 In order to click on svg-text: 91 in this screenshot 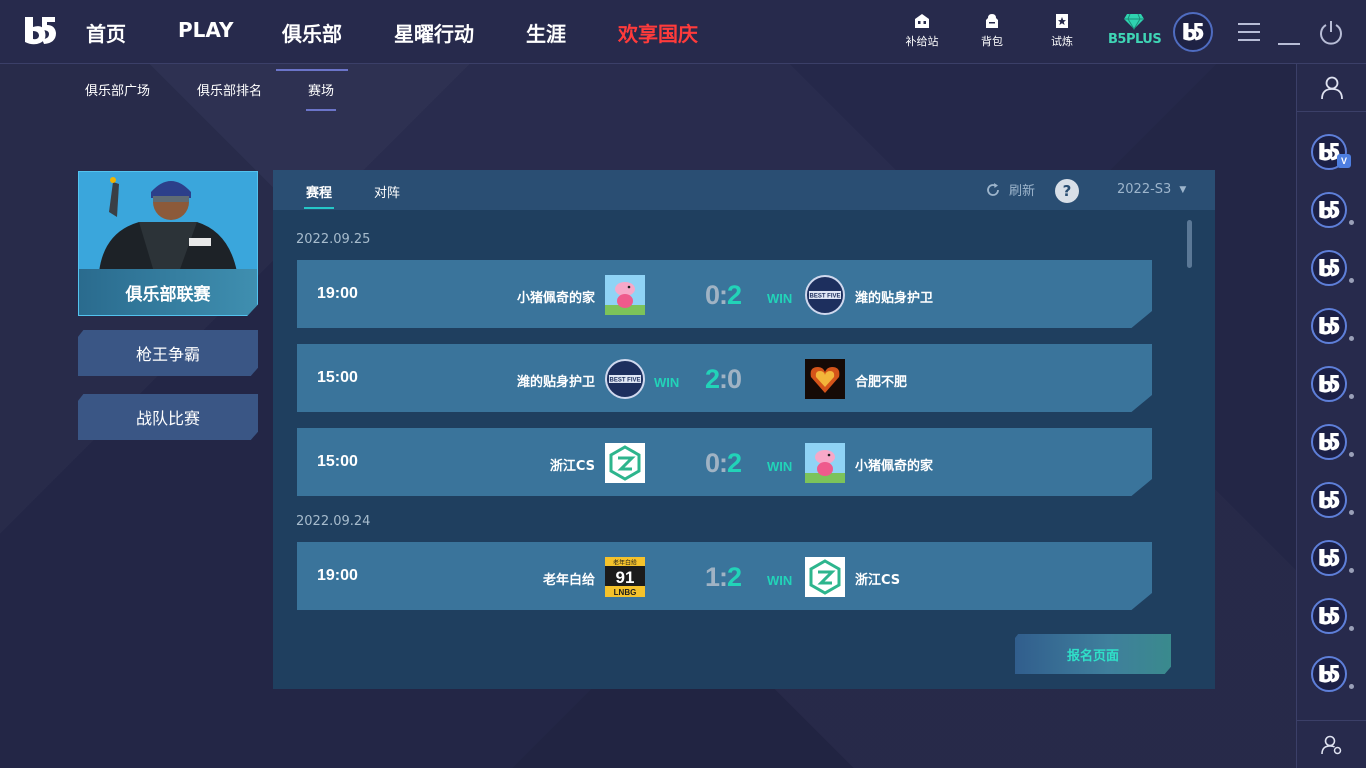, I will do `click(625, 577)`.